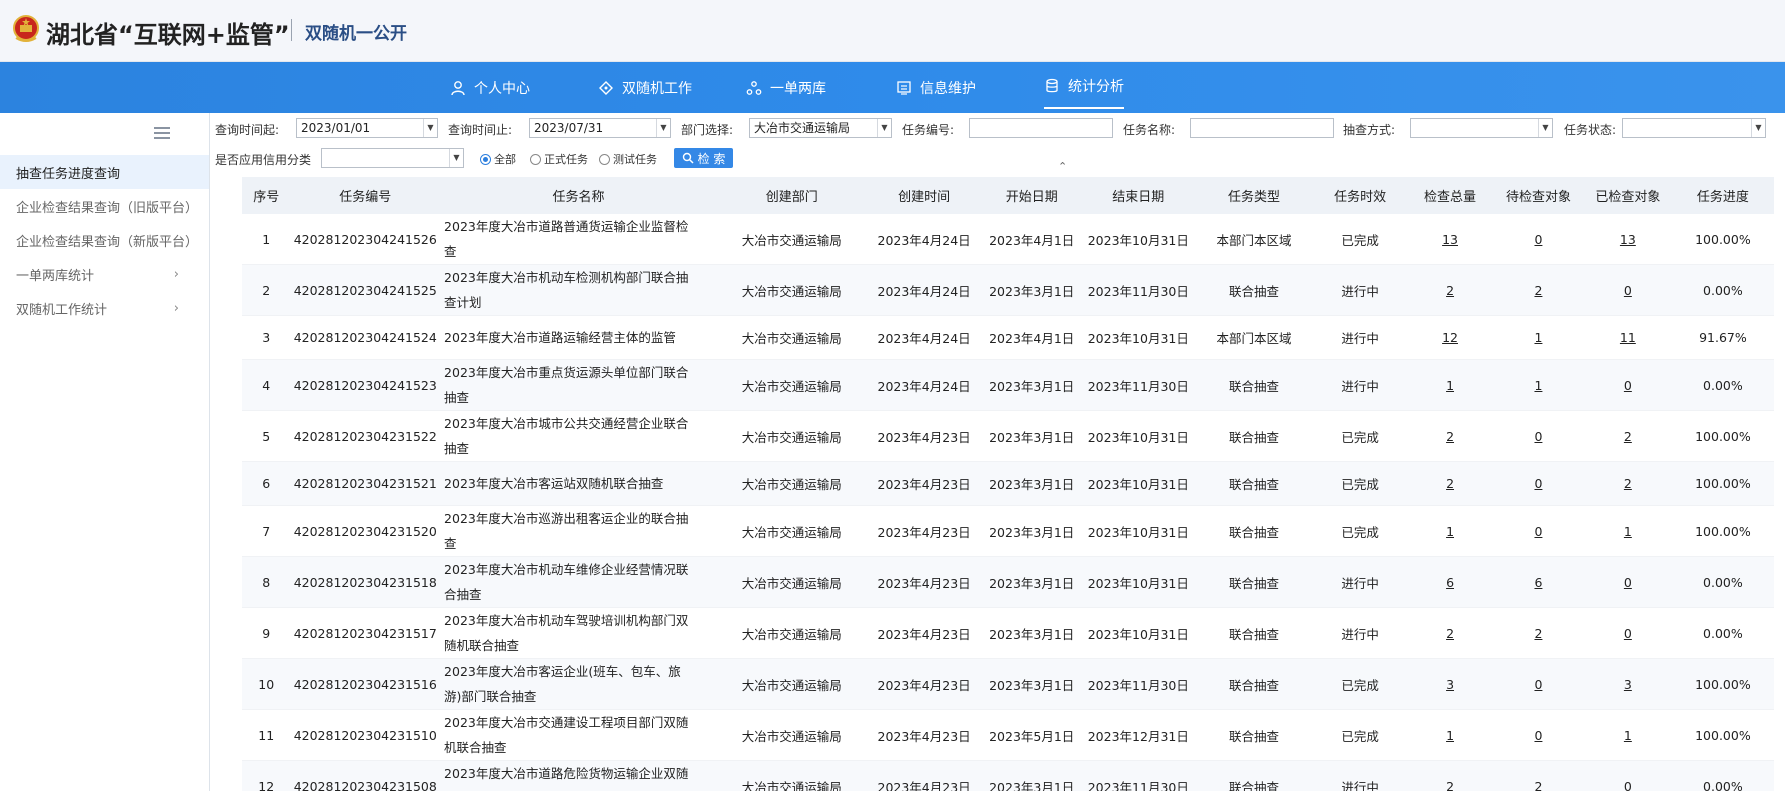 This screenshot has height=791, width=1785. What do you see at coordinates (392, 158) in the screenshot?
I see `credit-select: ▼` at bounding box center [392, 158].